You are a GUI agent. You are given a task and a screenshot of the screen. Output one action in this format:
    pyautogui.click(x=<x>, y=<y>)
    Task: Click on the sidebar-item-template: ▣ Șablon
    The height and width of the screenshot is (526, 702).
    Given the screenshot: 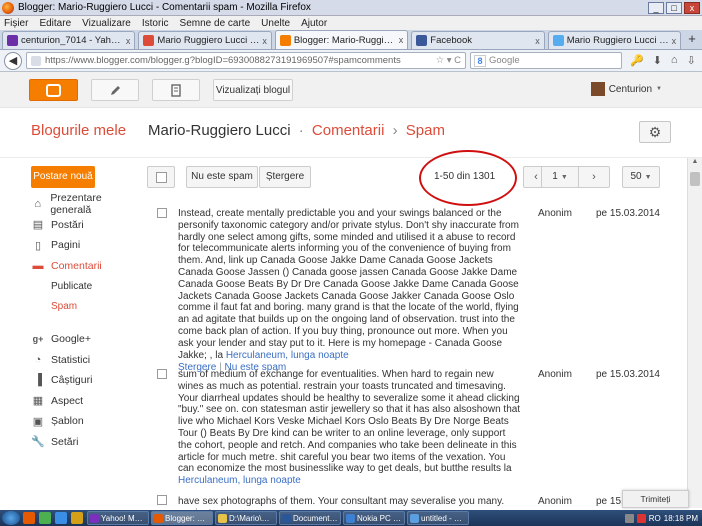 What is the action you would take?
    pyautogui.click(x=86, y=421)
    